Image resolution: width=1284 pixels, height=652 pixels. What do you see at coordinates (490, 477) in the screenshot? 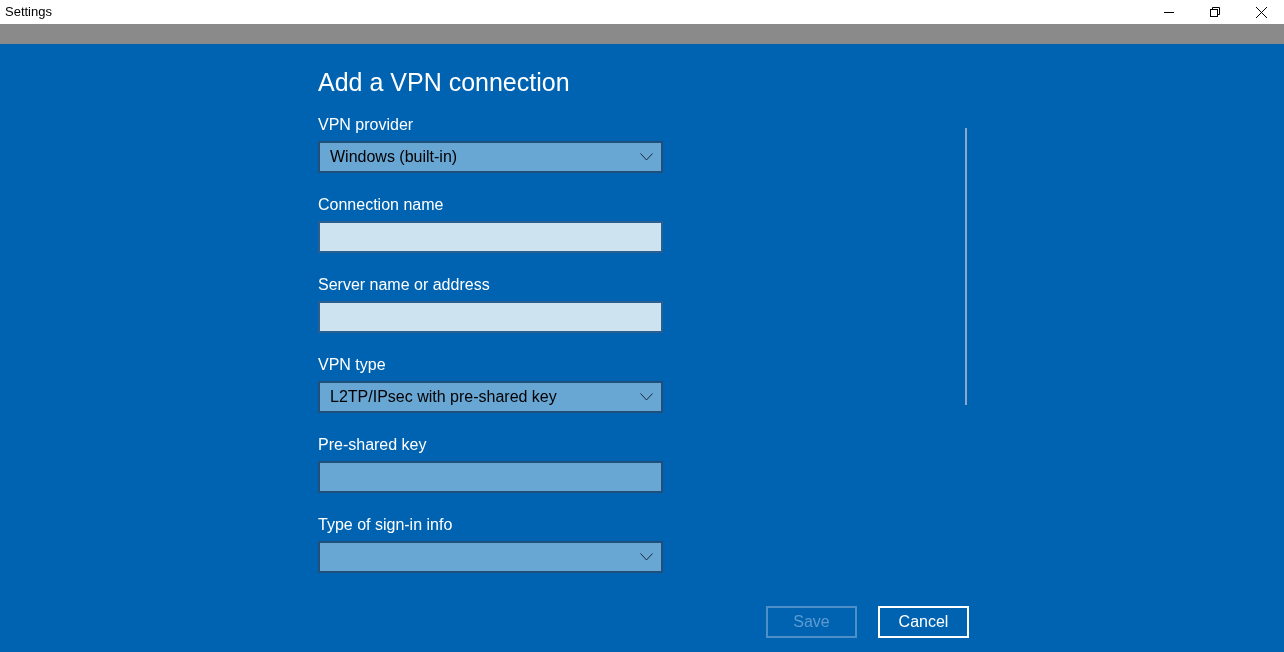
I see `password-field` at bounding box center [490, 477].